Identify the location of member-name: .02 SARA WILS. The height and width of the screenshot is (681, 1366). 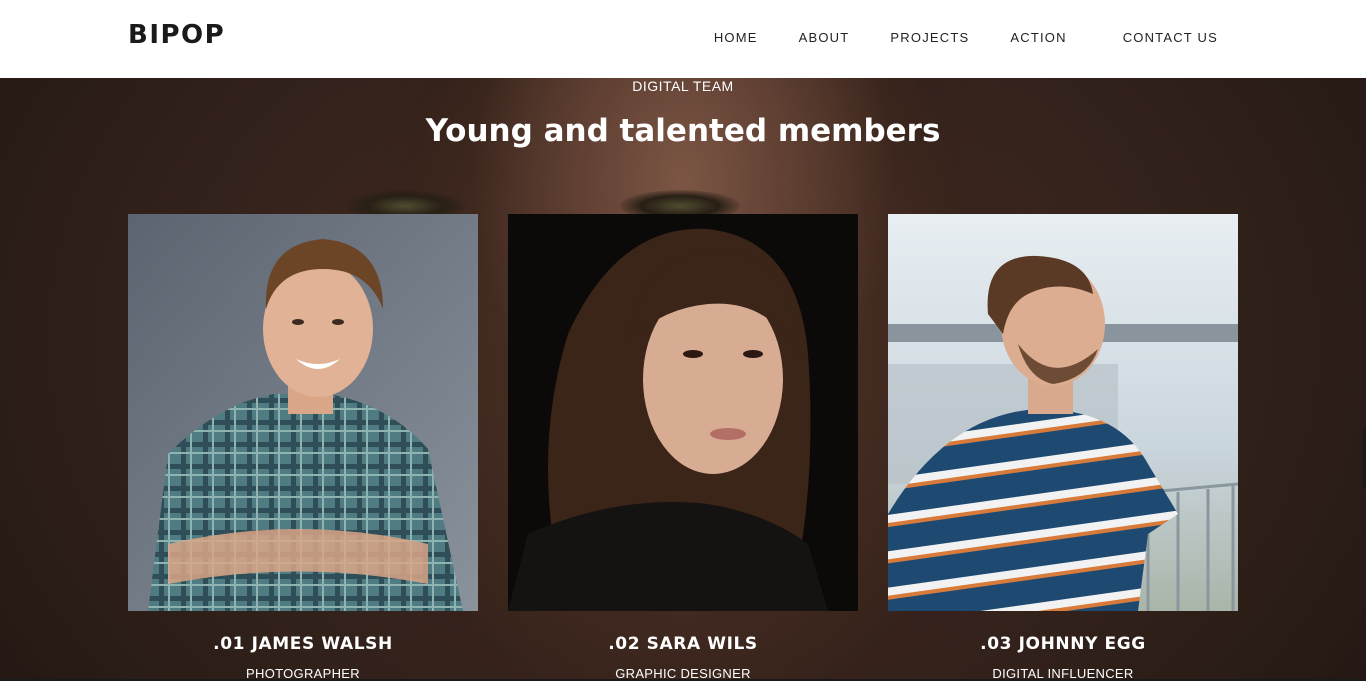
(683, 644).